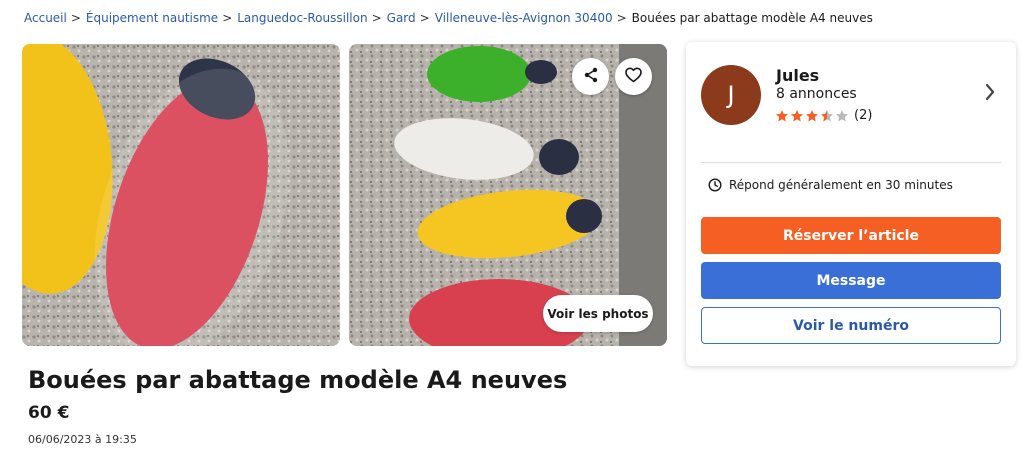 Image resolution: width=1024 pixels, height=456 pixels. Describe the element at coordinates (45, 18) in the screenshot. I see `breadcrumb-home: Accueil` at that location.